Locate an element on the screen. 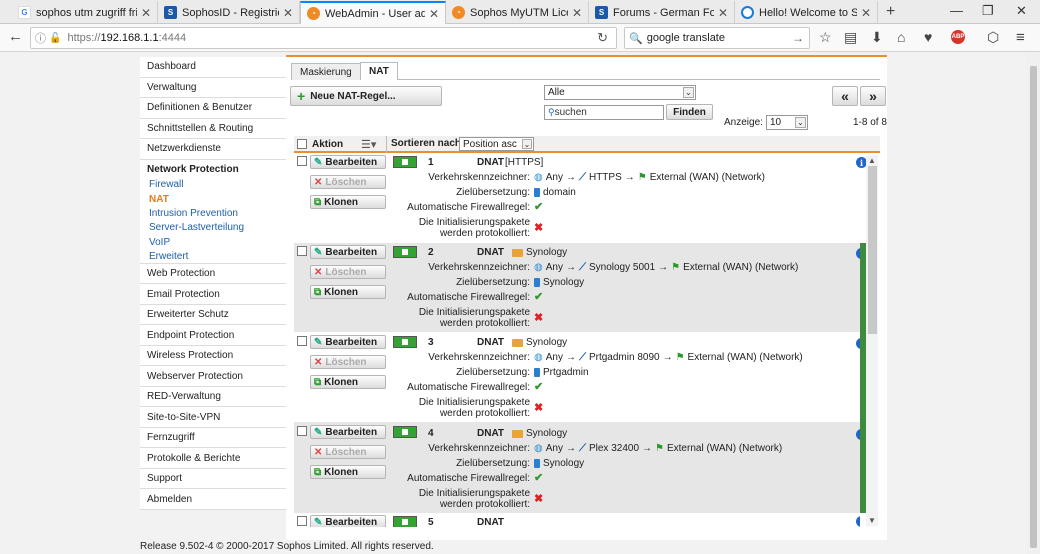 The image size is (1040, 554). search-input: 🔍 google translate → is located at coordinates (717, 38).